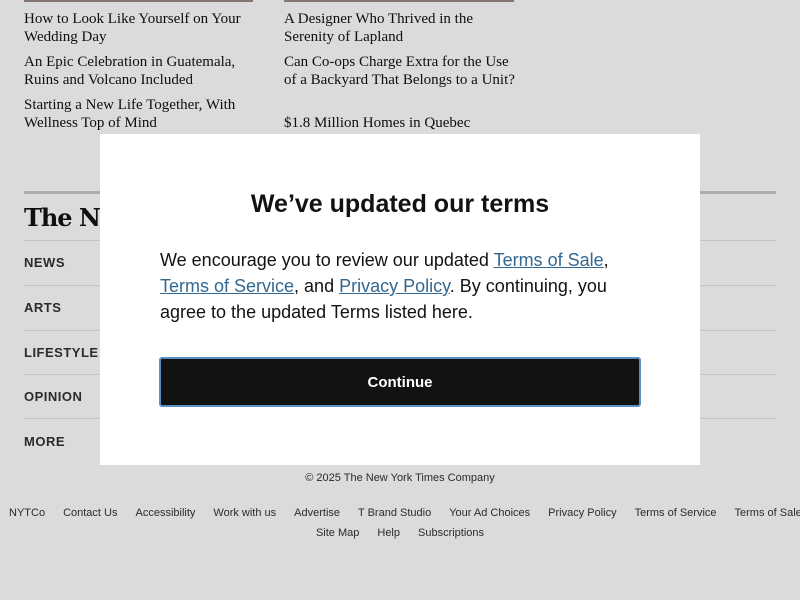 Image resolution: width=800 pixels, height=600 pixels. Describe the element at coordinates (317, 286) in the screenshot. I see `modal-body-separator: , and` at that location.